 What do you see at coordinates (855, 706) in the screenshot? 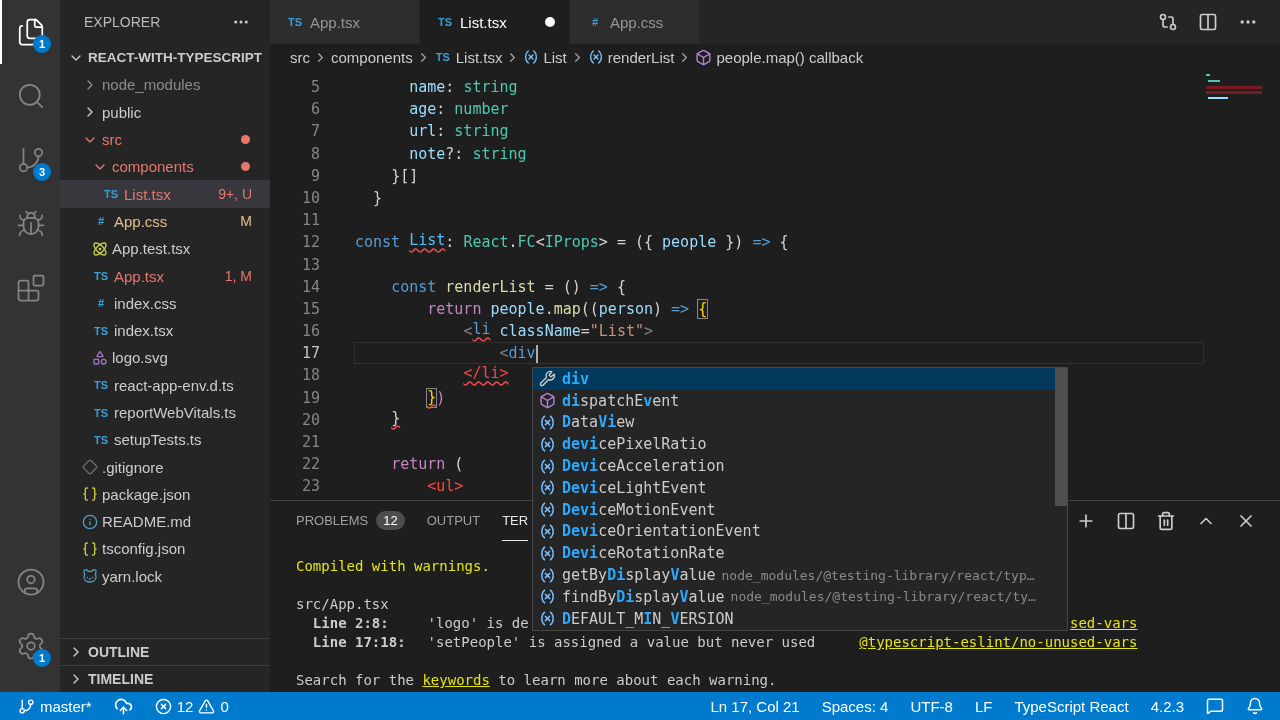
I see `status-item: Spaces: 4` at bounding box center [855, 706].